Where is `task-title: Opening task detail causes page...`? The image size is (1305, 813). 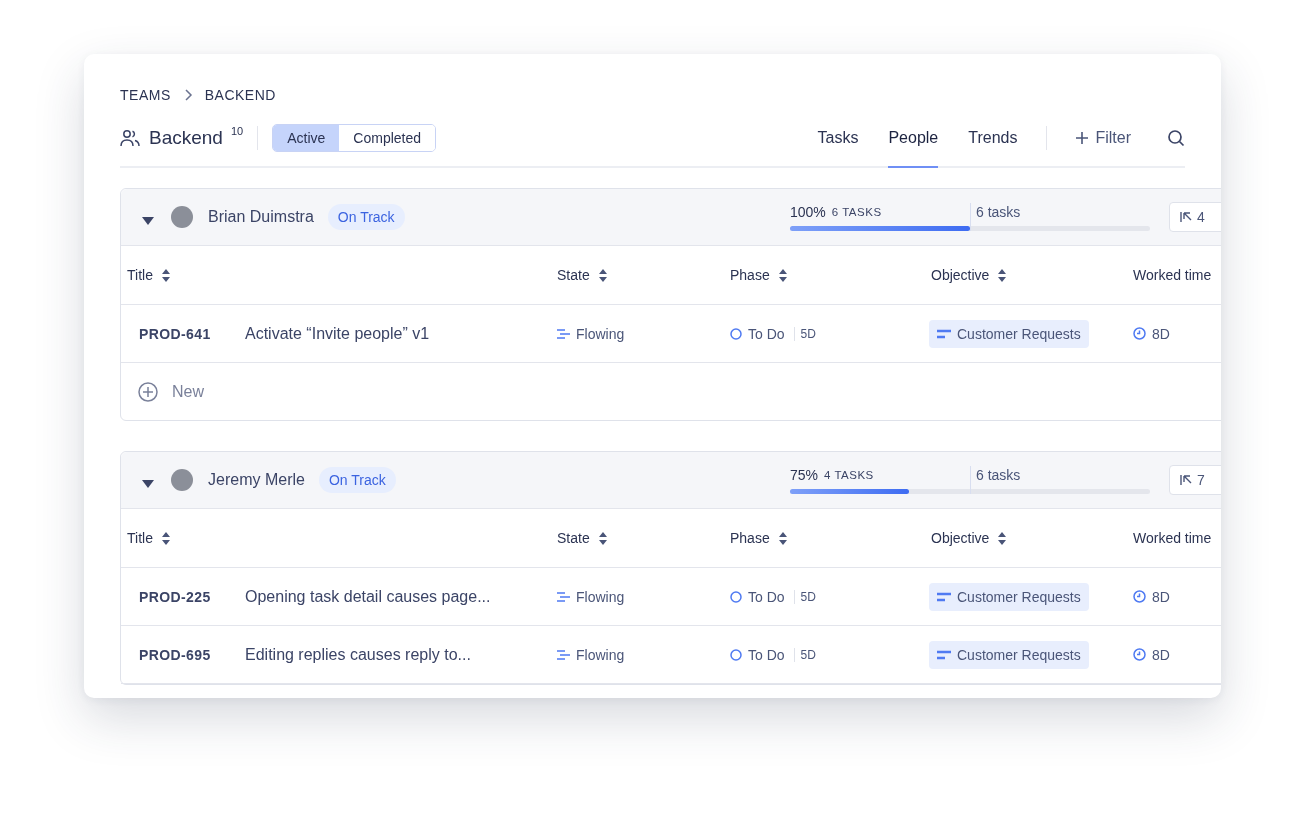 task-title: Opening task detail causes page... is located at coordinates (368, 596).